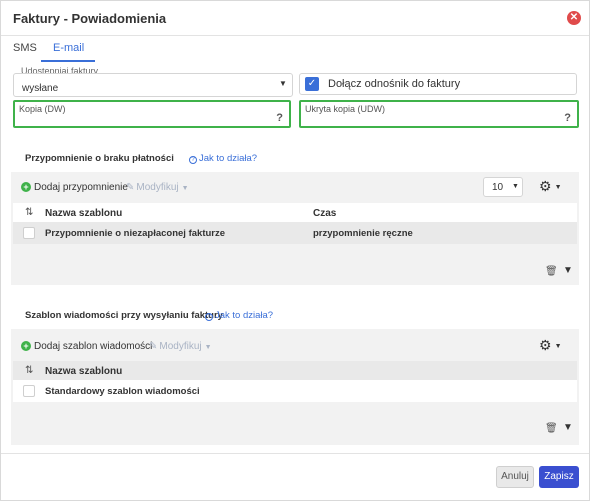 Image resolution: width=590 pixels, height=501 pixels. I want to click on dialog-title: Faktury - Powiadomienia, so click(90, 18).